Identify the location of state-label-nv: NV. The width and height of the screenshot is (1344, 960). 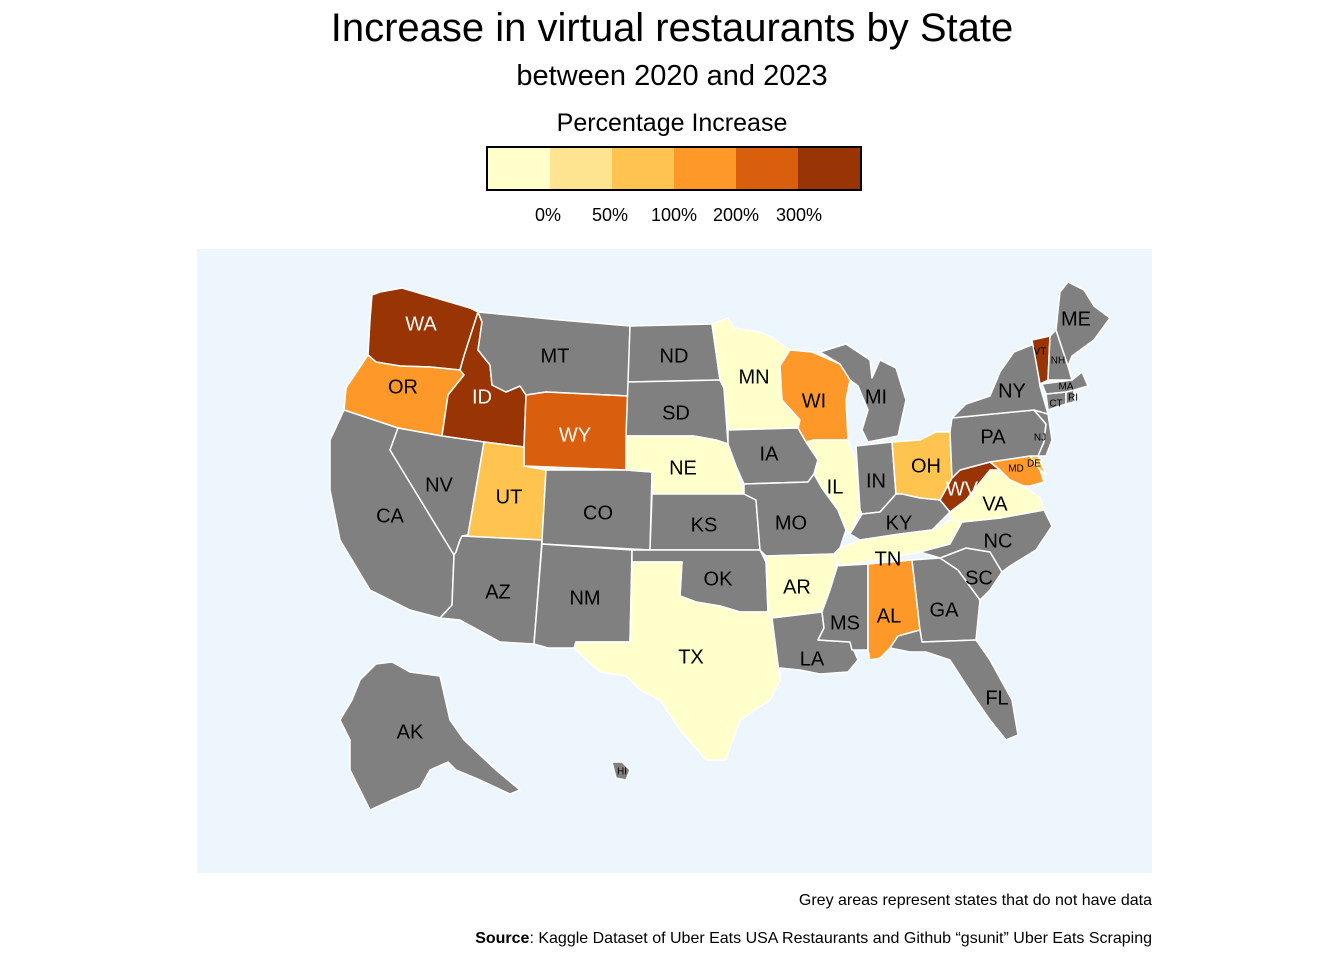
(439, 485).